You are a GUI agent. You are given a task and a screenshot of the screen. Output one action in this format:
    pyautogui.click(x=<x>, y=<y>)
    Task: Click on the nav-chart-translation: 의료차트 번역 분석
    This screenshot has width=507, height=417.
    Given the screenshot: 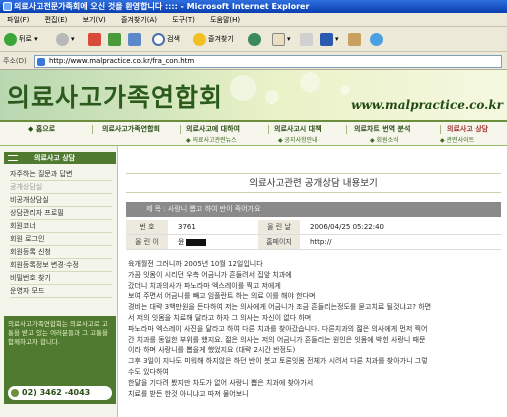 What is the action you would take?
    pyautogui.click(x=382, y=129)
    